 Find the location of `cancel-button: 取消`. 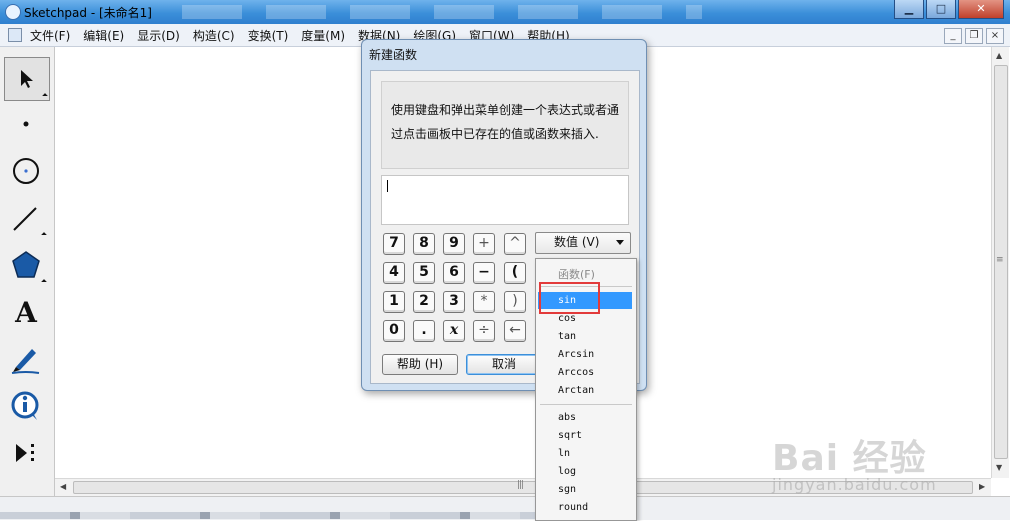

cancel-button: 取消 is located at coordinates (504, 364).